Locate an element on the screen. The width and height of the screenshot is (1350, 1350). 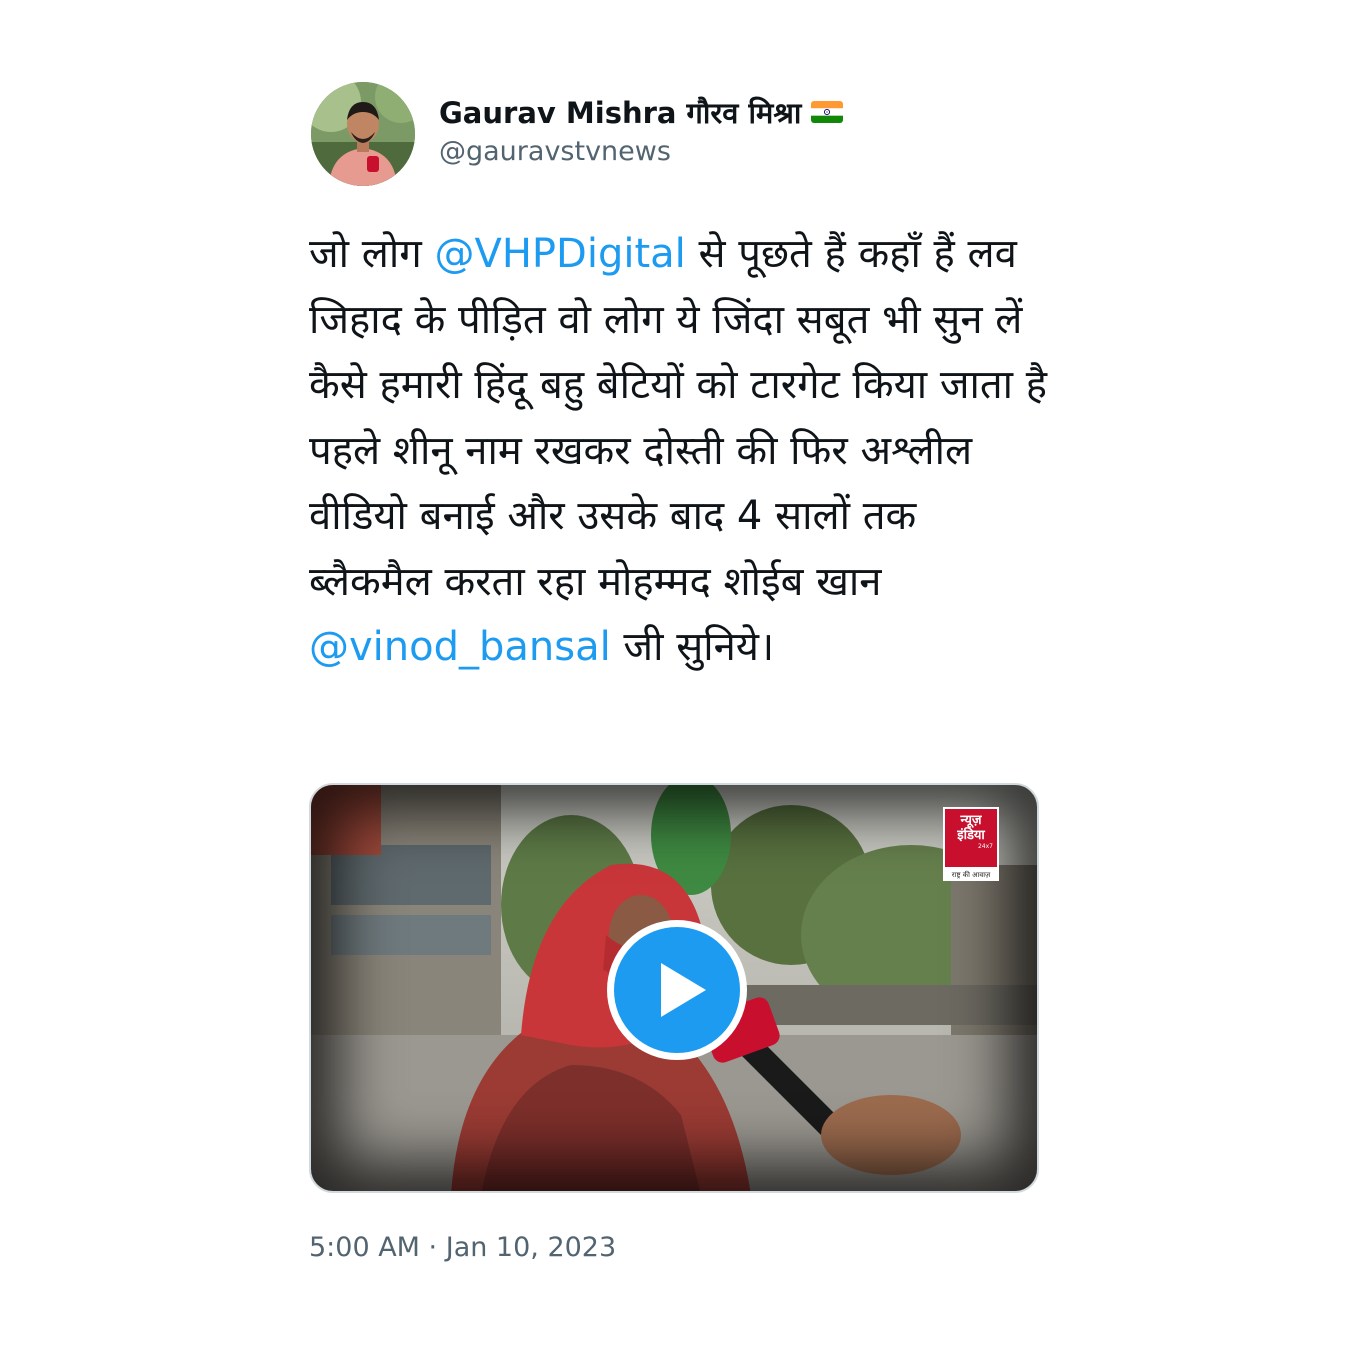
tweet-timestamp: 5:00 AM · Jan 10, 2023 is located at coordinates (462, 1247).